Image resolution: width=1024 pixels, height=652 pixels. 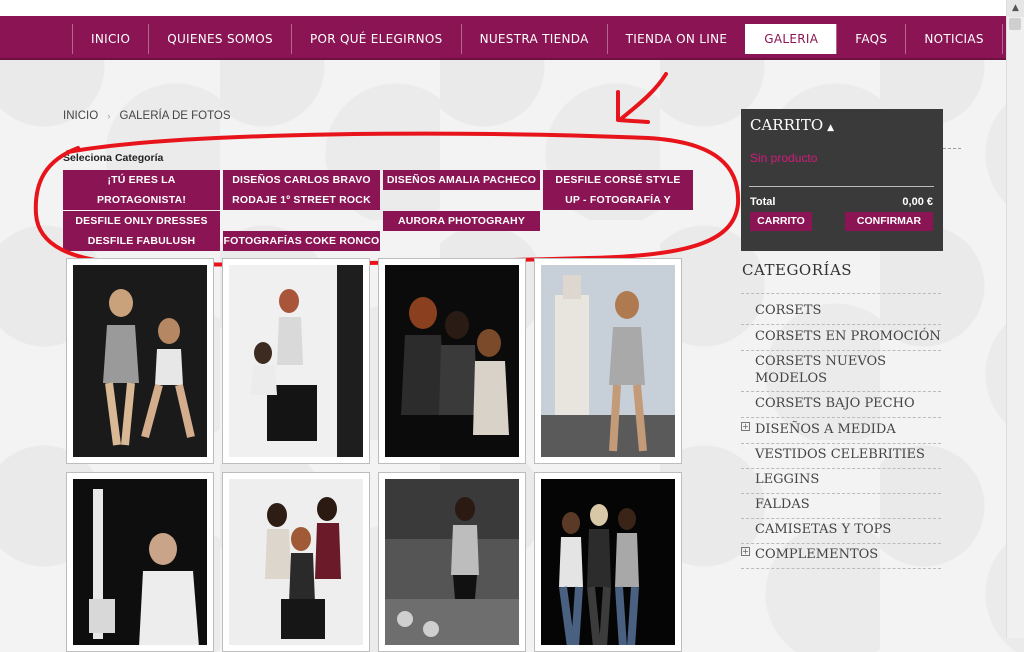 What do you see at coordinates (841, 293) in the screenshot?
I see `categories-divider` at bounding box center [841, 293].